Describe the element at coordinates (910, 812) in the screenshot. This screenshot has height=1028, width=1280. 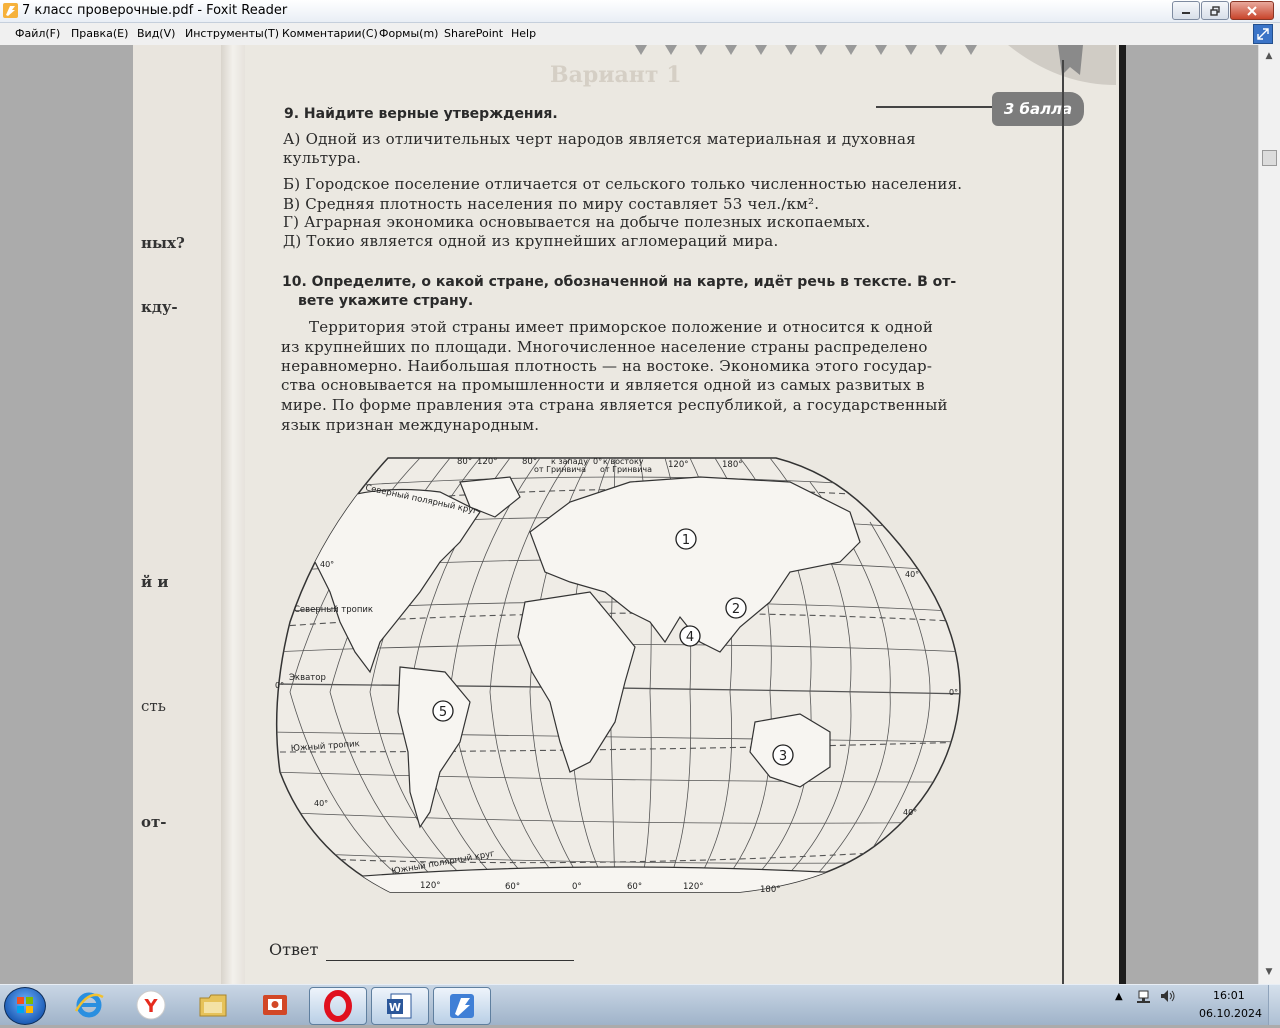
I see `lat-label-40s-right: 40°` at that location.